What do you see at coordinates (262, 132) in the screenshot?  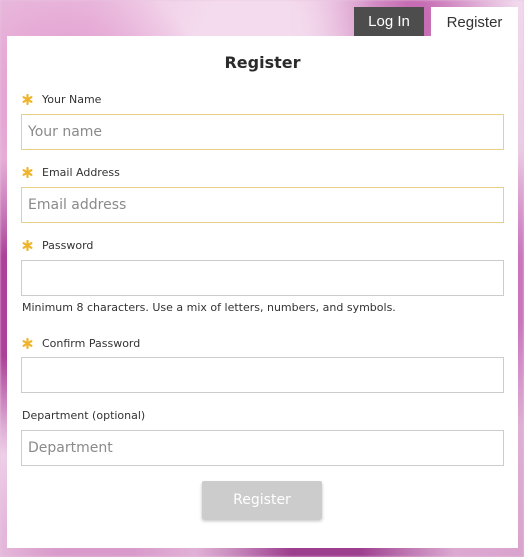 I see `name-input` at bounding box center [262, 132].